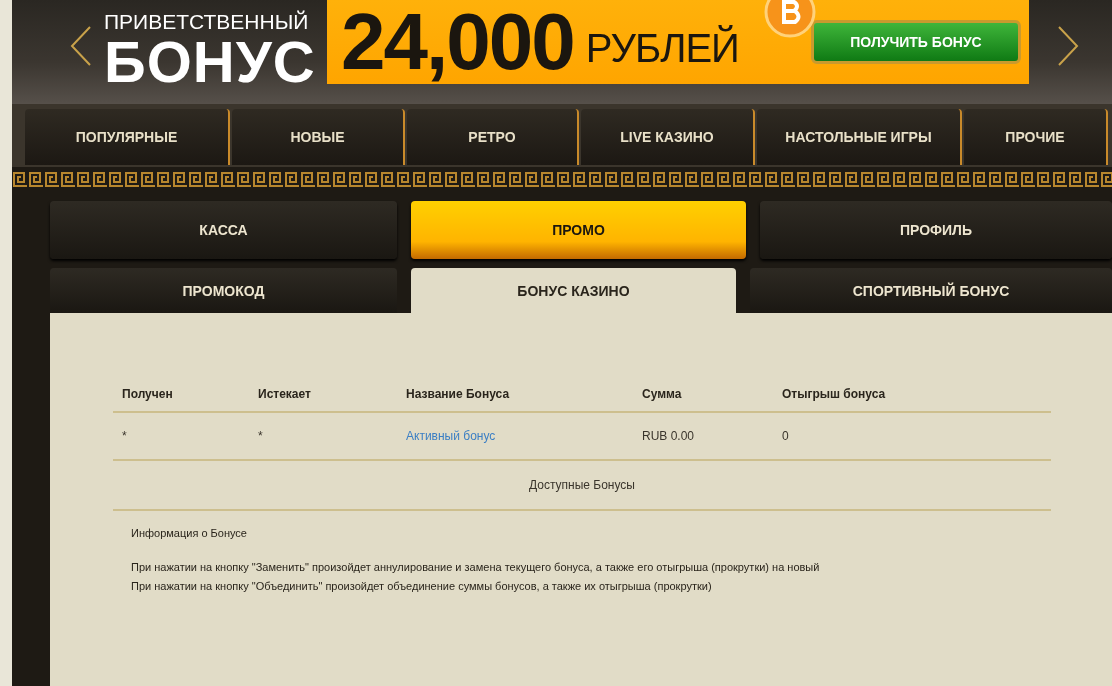  Describe the element at coordinates (457, 42) in the screenshot. I see `bonus-amount: 24,000` at that location.